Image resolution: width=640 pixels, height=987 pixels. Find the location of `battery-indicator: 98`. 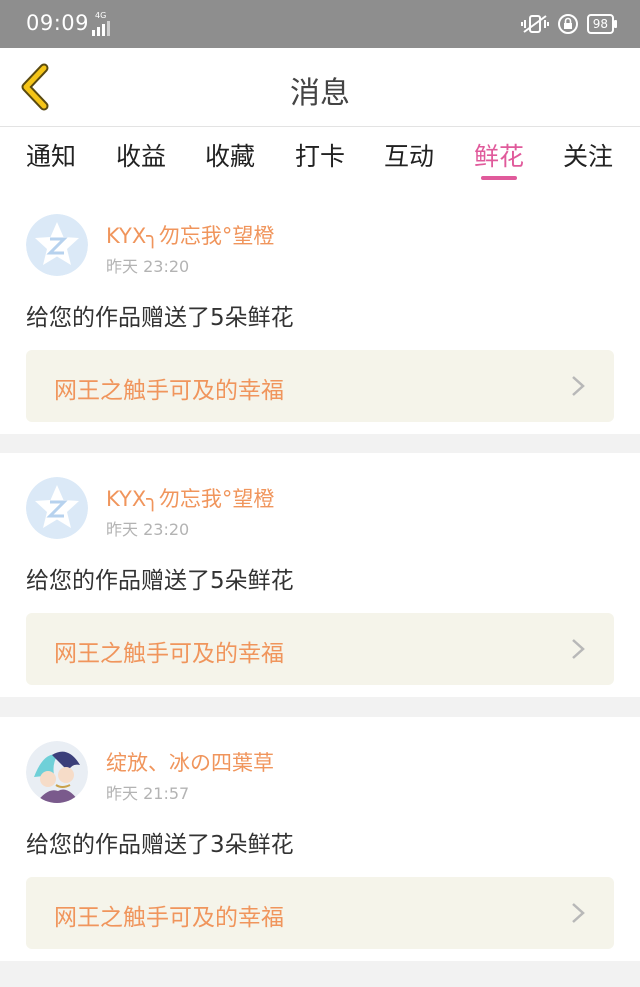

battery-indicator: 98 is located at coordinates (602, 24).